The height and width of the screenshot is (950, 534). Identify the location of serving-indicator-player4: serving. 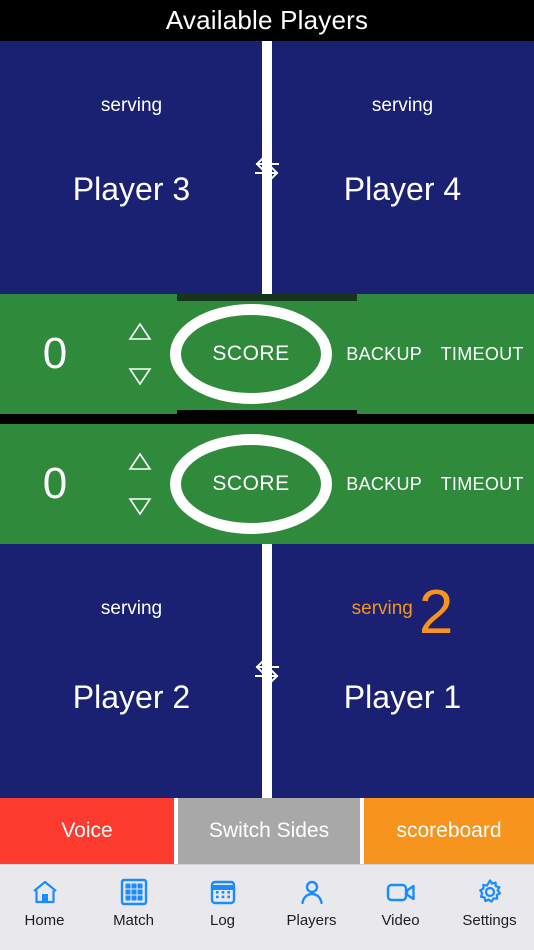
(402, 106).